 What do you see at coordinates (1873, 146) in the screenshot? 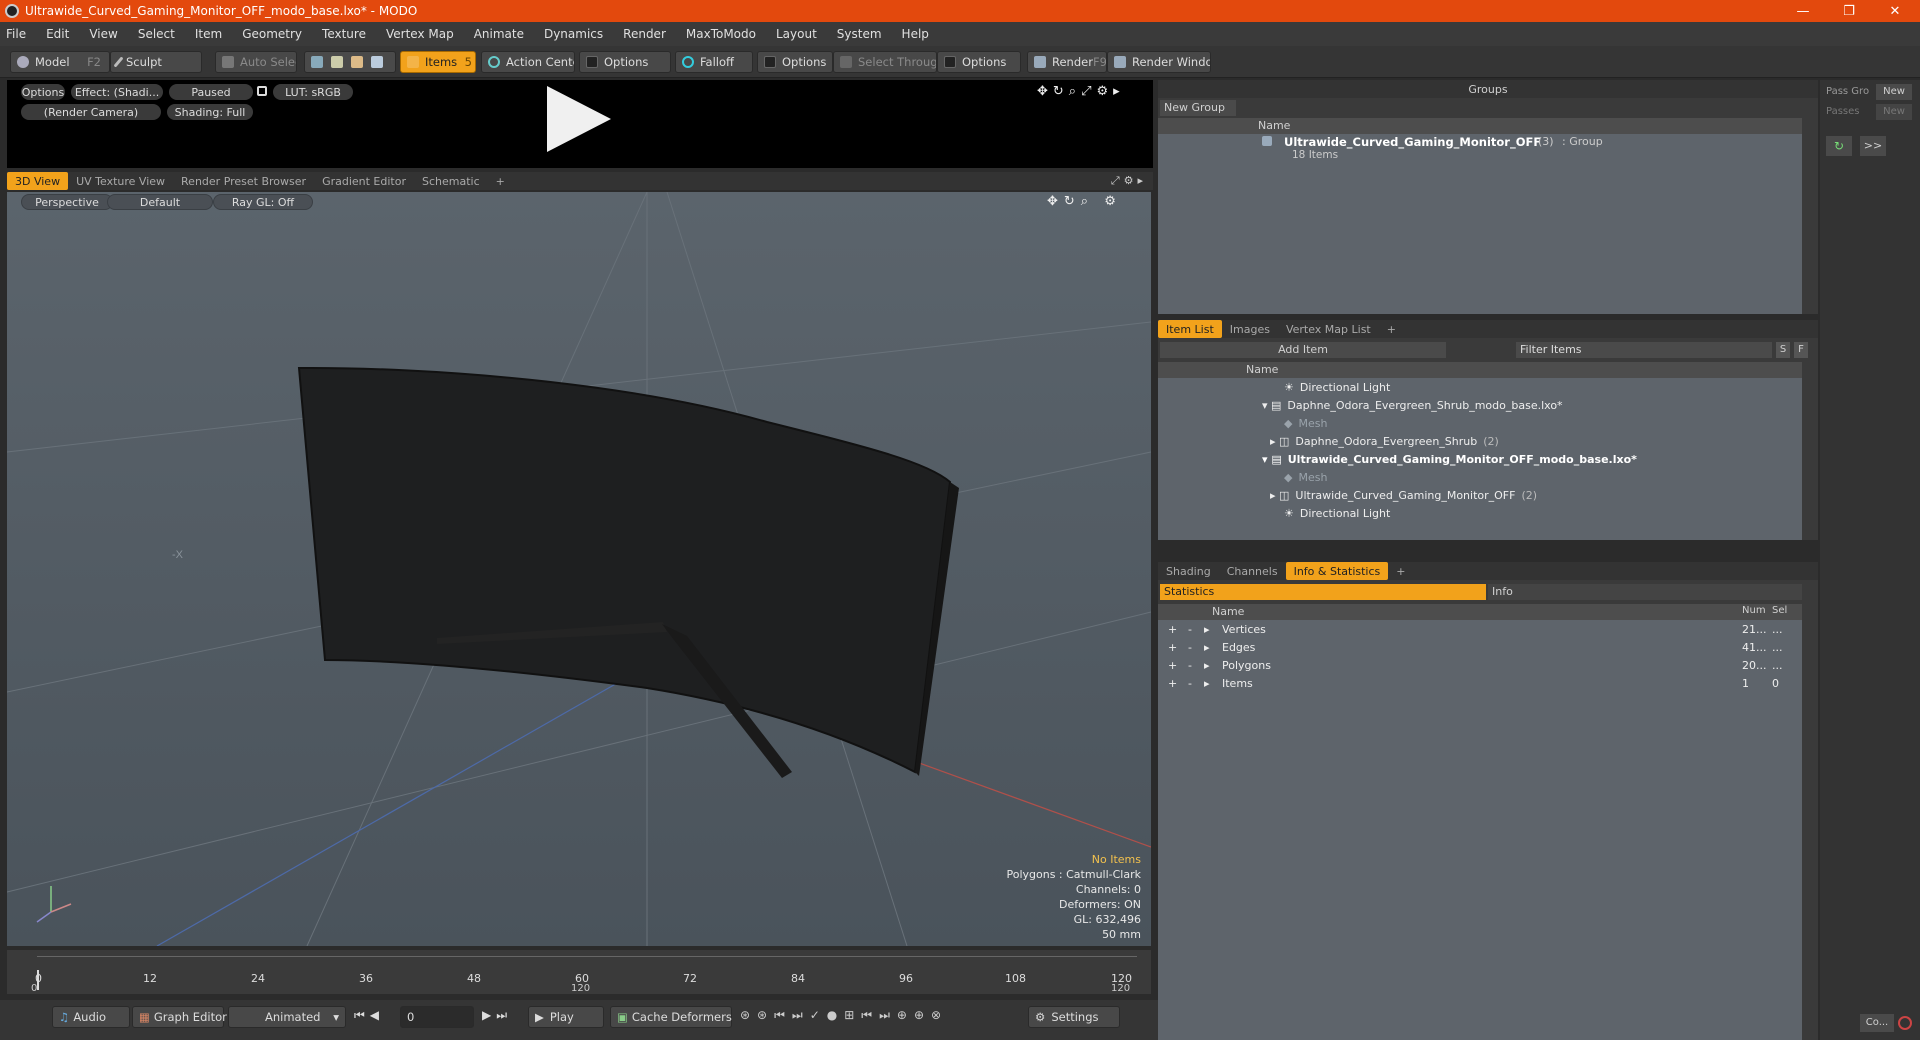
I see `expand-arrows-button: >>` at bounding box center [1873, 146].